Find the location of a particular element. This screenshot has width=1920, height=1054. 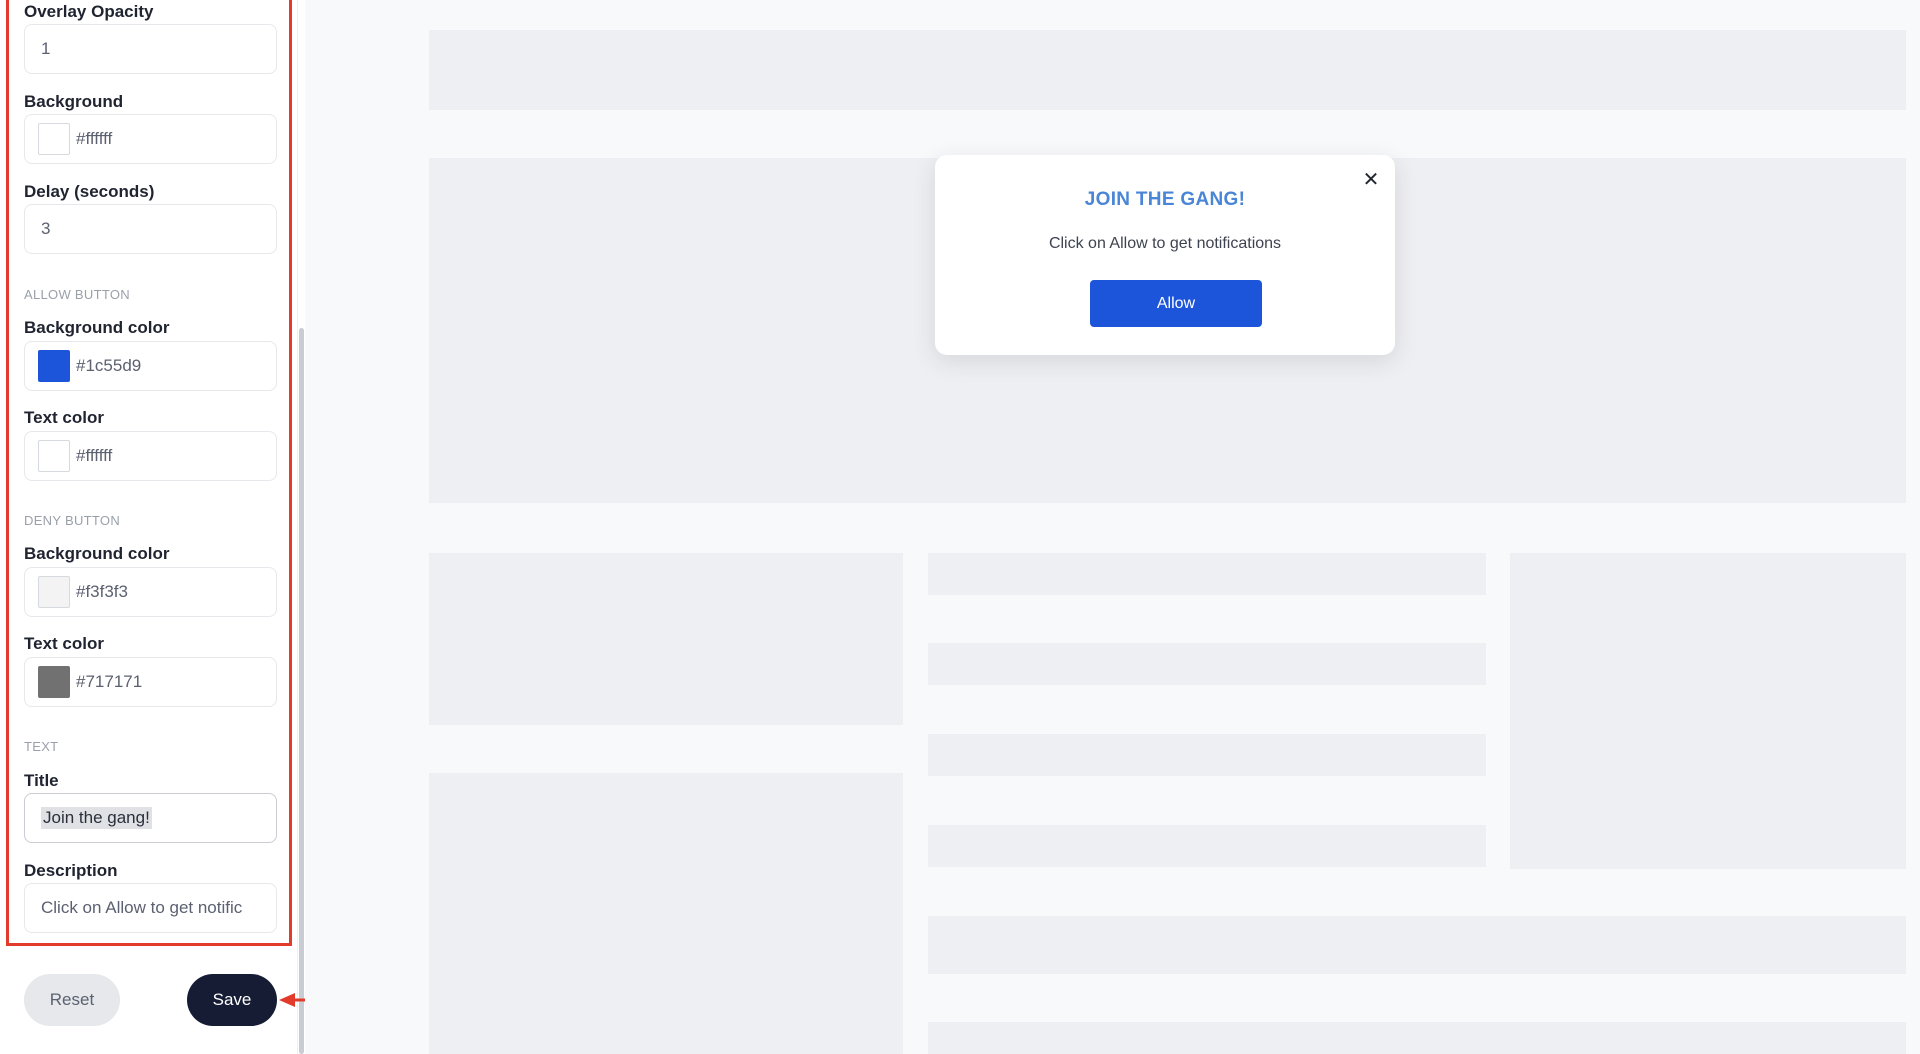

delay-label: Delay (seconds) is located at coordinates (89, 191).